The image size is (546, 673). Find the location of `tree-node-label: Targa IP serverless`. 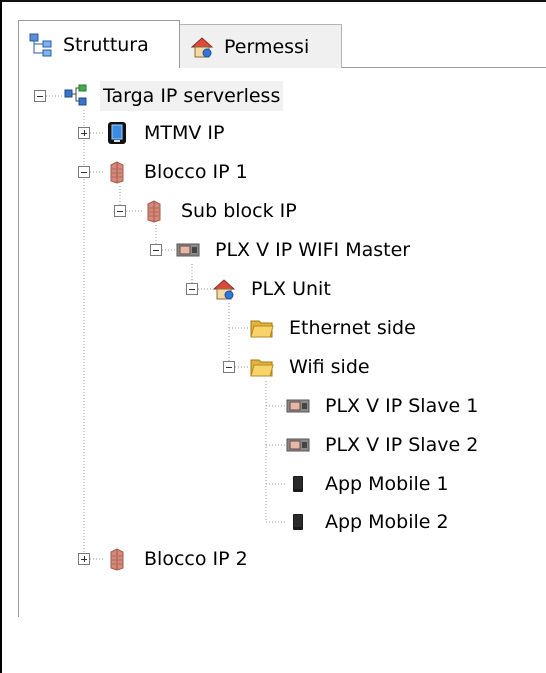

tree-node-label: Targa IP serverless is located at coordinates (192, 96).